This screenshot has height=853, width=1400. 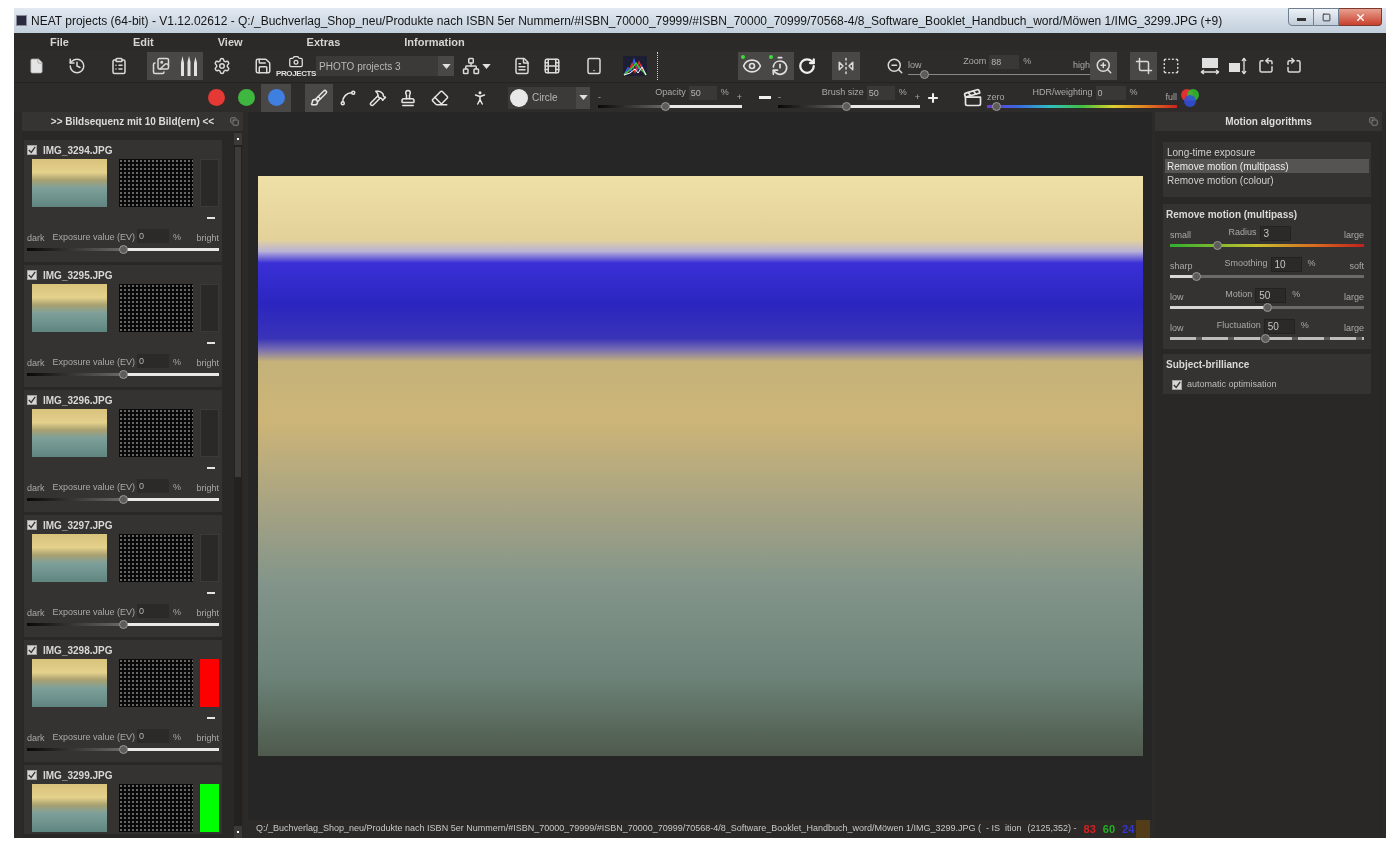 I want to click on network-icon, so click(x=470, y=66).